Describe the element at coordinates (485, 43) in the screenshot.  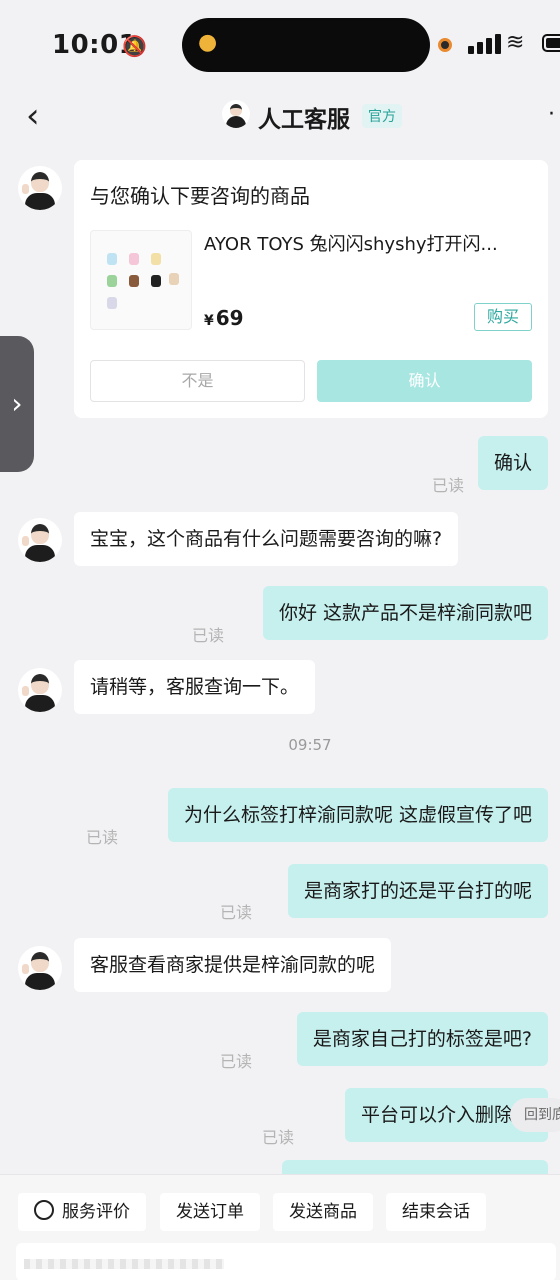
I see `signal-icon` at that location.